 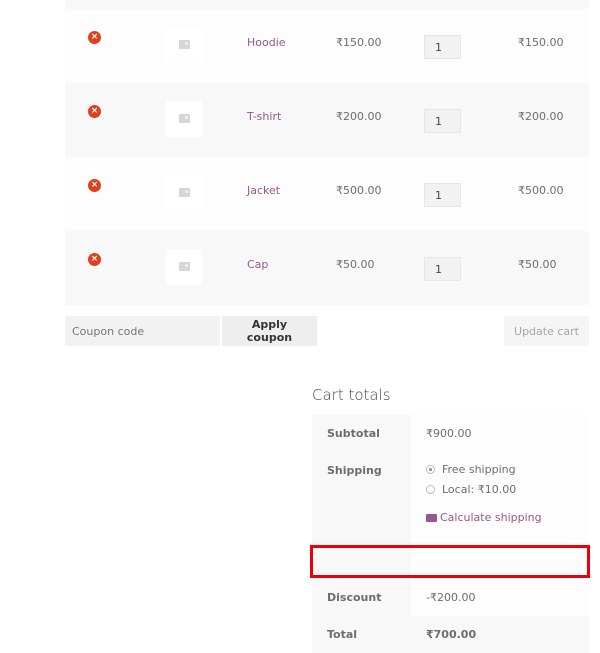 What do you see at coordinates (491, 517) in the screenshot?
I see `calculate-shipping-label: Calculate shipping` at bounding box center [491, 517].